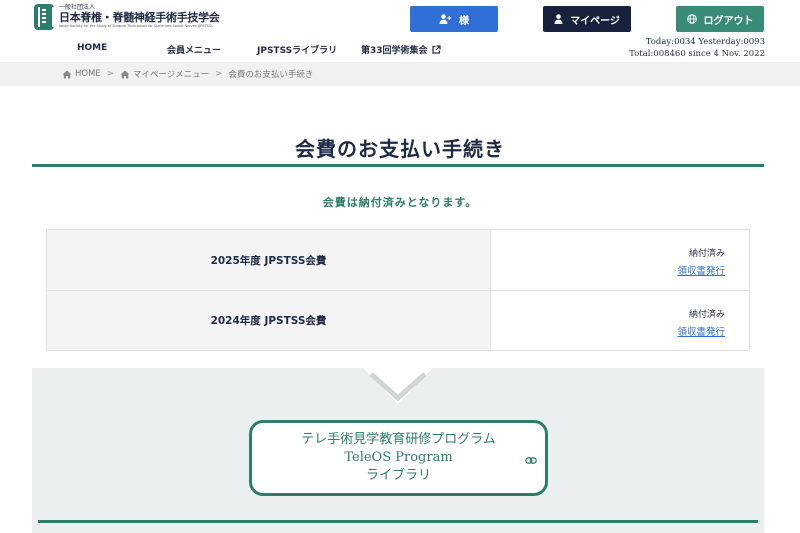 The width and height of the screenshot is (800, 533). What do you see at coordinates (454, 19) in the screenshot?
I see `user-button: 様` at bounding box center [454, 19].